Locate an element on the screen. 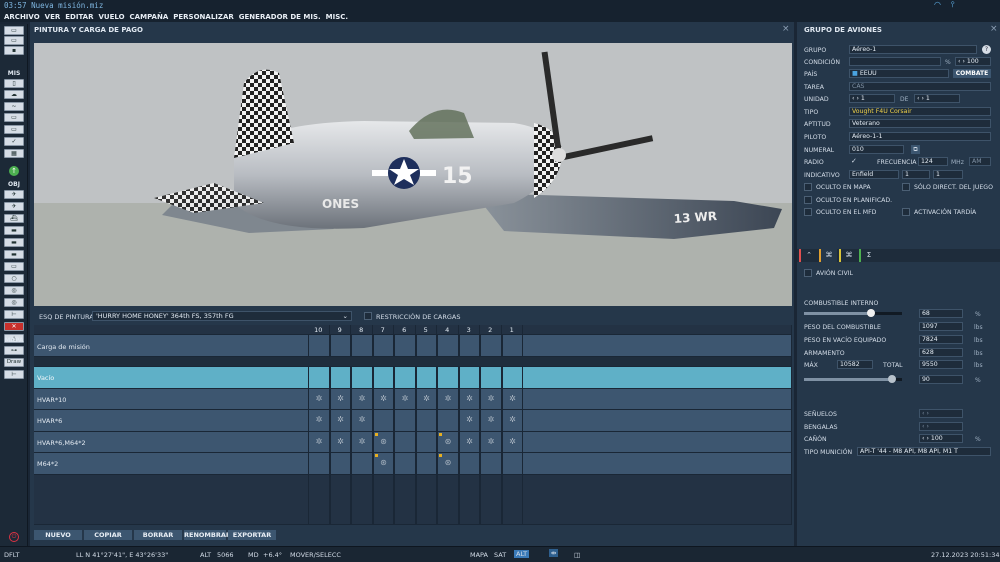 The image size is (1000, 562). vehicle-icon: ▬ is located at coordinates (14, 230).